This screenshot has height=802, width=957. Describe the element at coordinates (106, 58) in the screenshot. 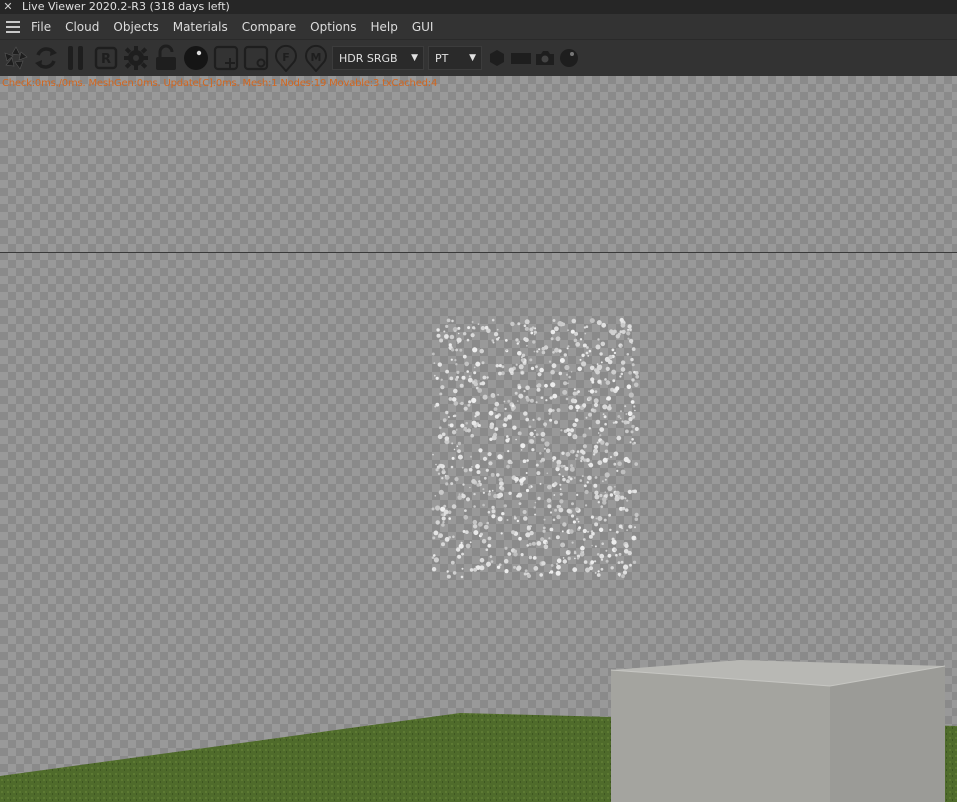

I see `render-region-icon: R` at that location.